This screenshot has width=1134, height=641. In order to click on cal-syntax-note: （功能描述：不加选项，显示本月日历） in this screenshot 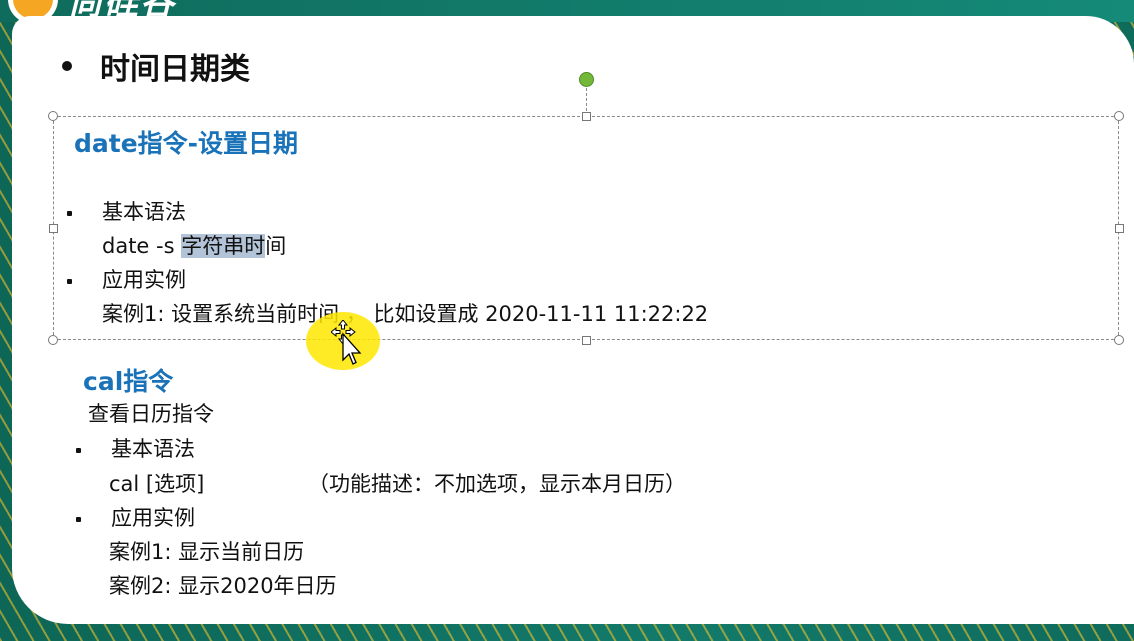, I will do `click(497, 484)`.